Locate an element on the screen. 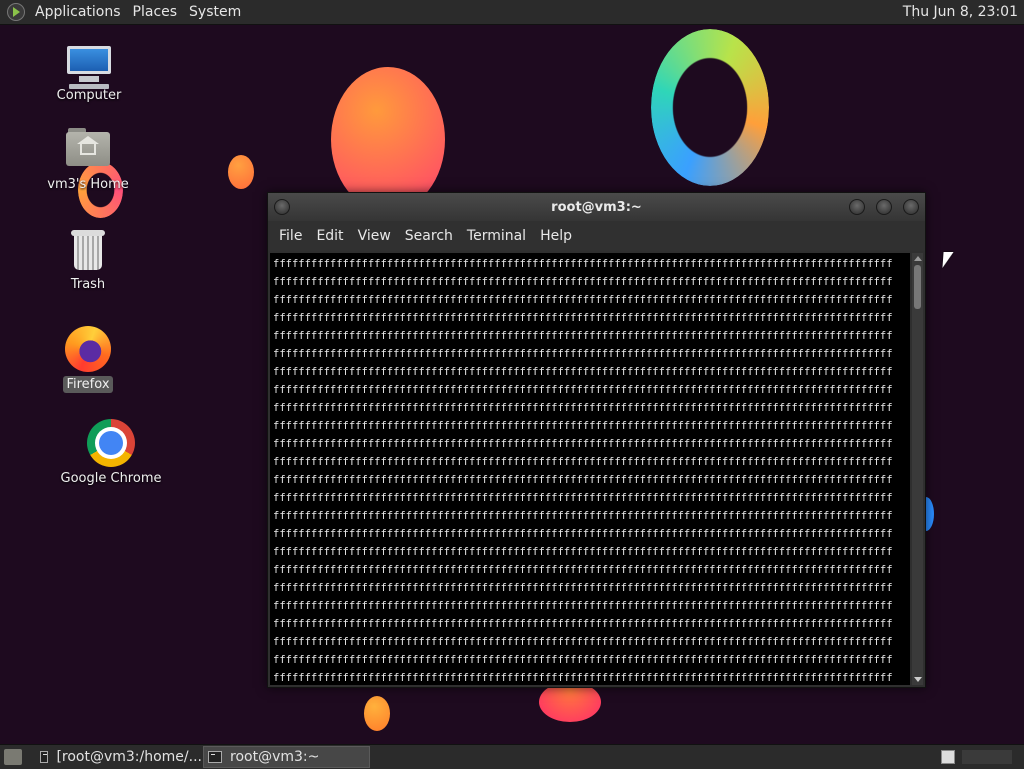  trash-icon is located at coordinates (88, 251).